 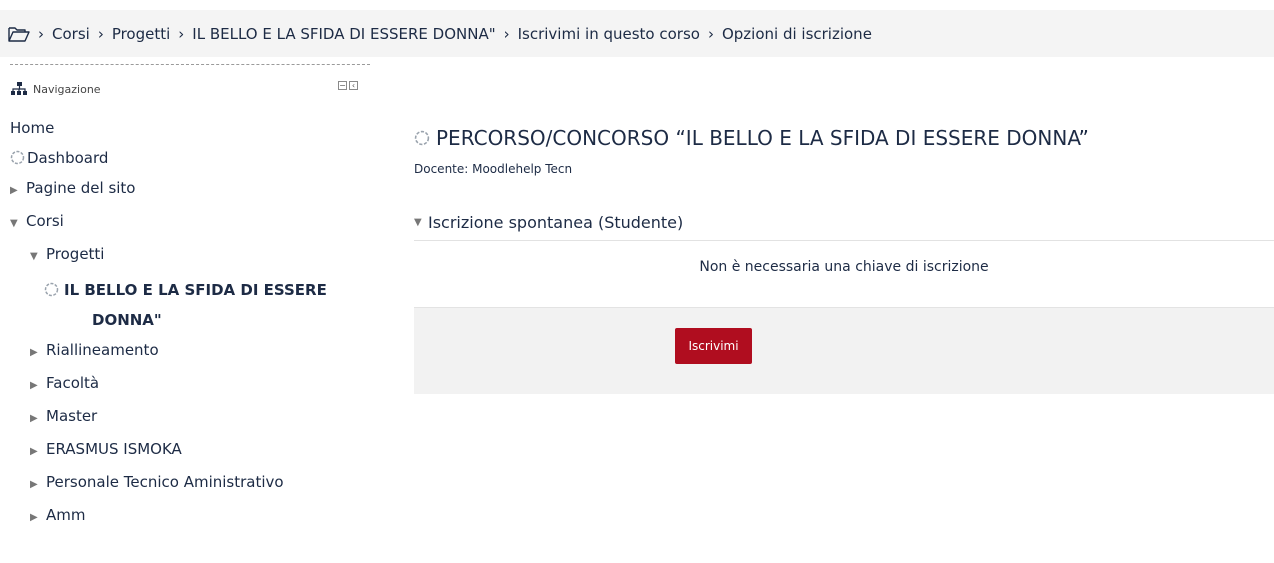 What do you see at coordinates (190, 89) in the screenshot?
I see `navigation-header: Navigazione − ‹` at bounding box center [190, 89].